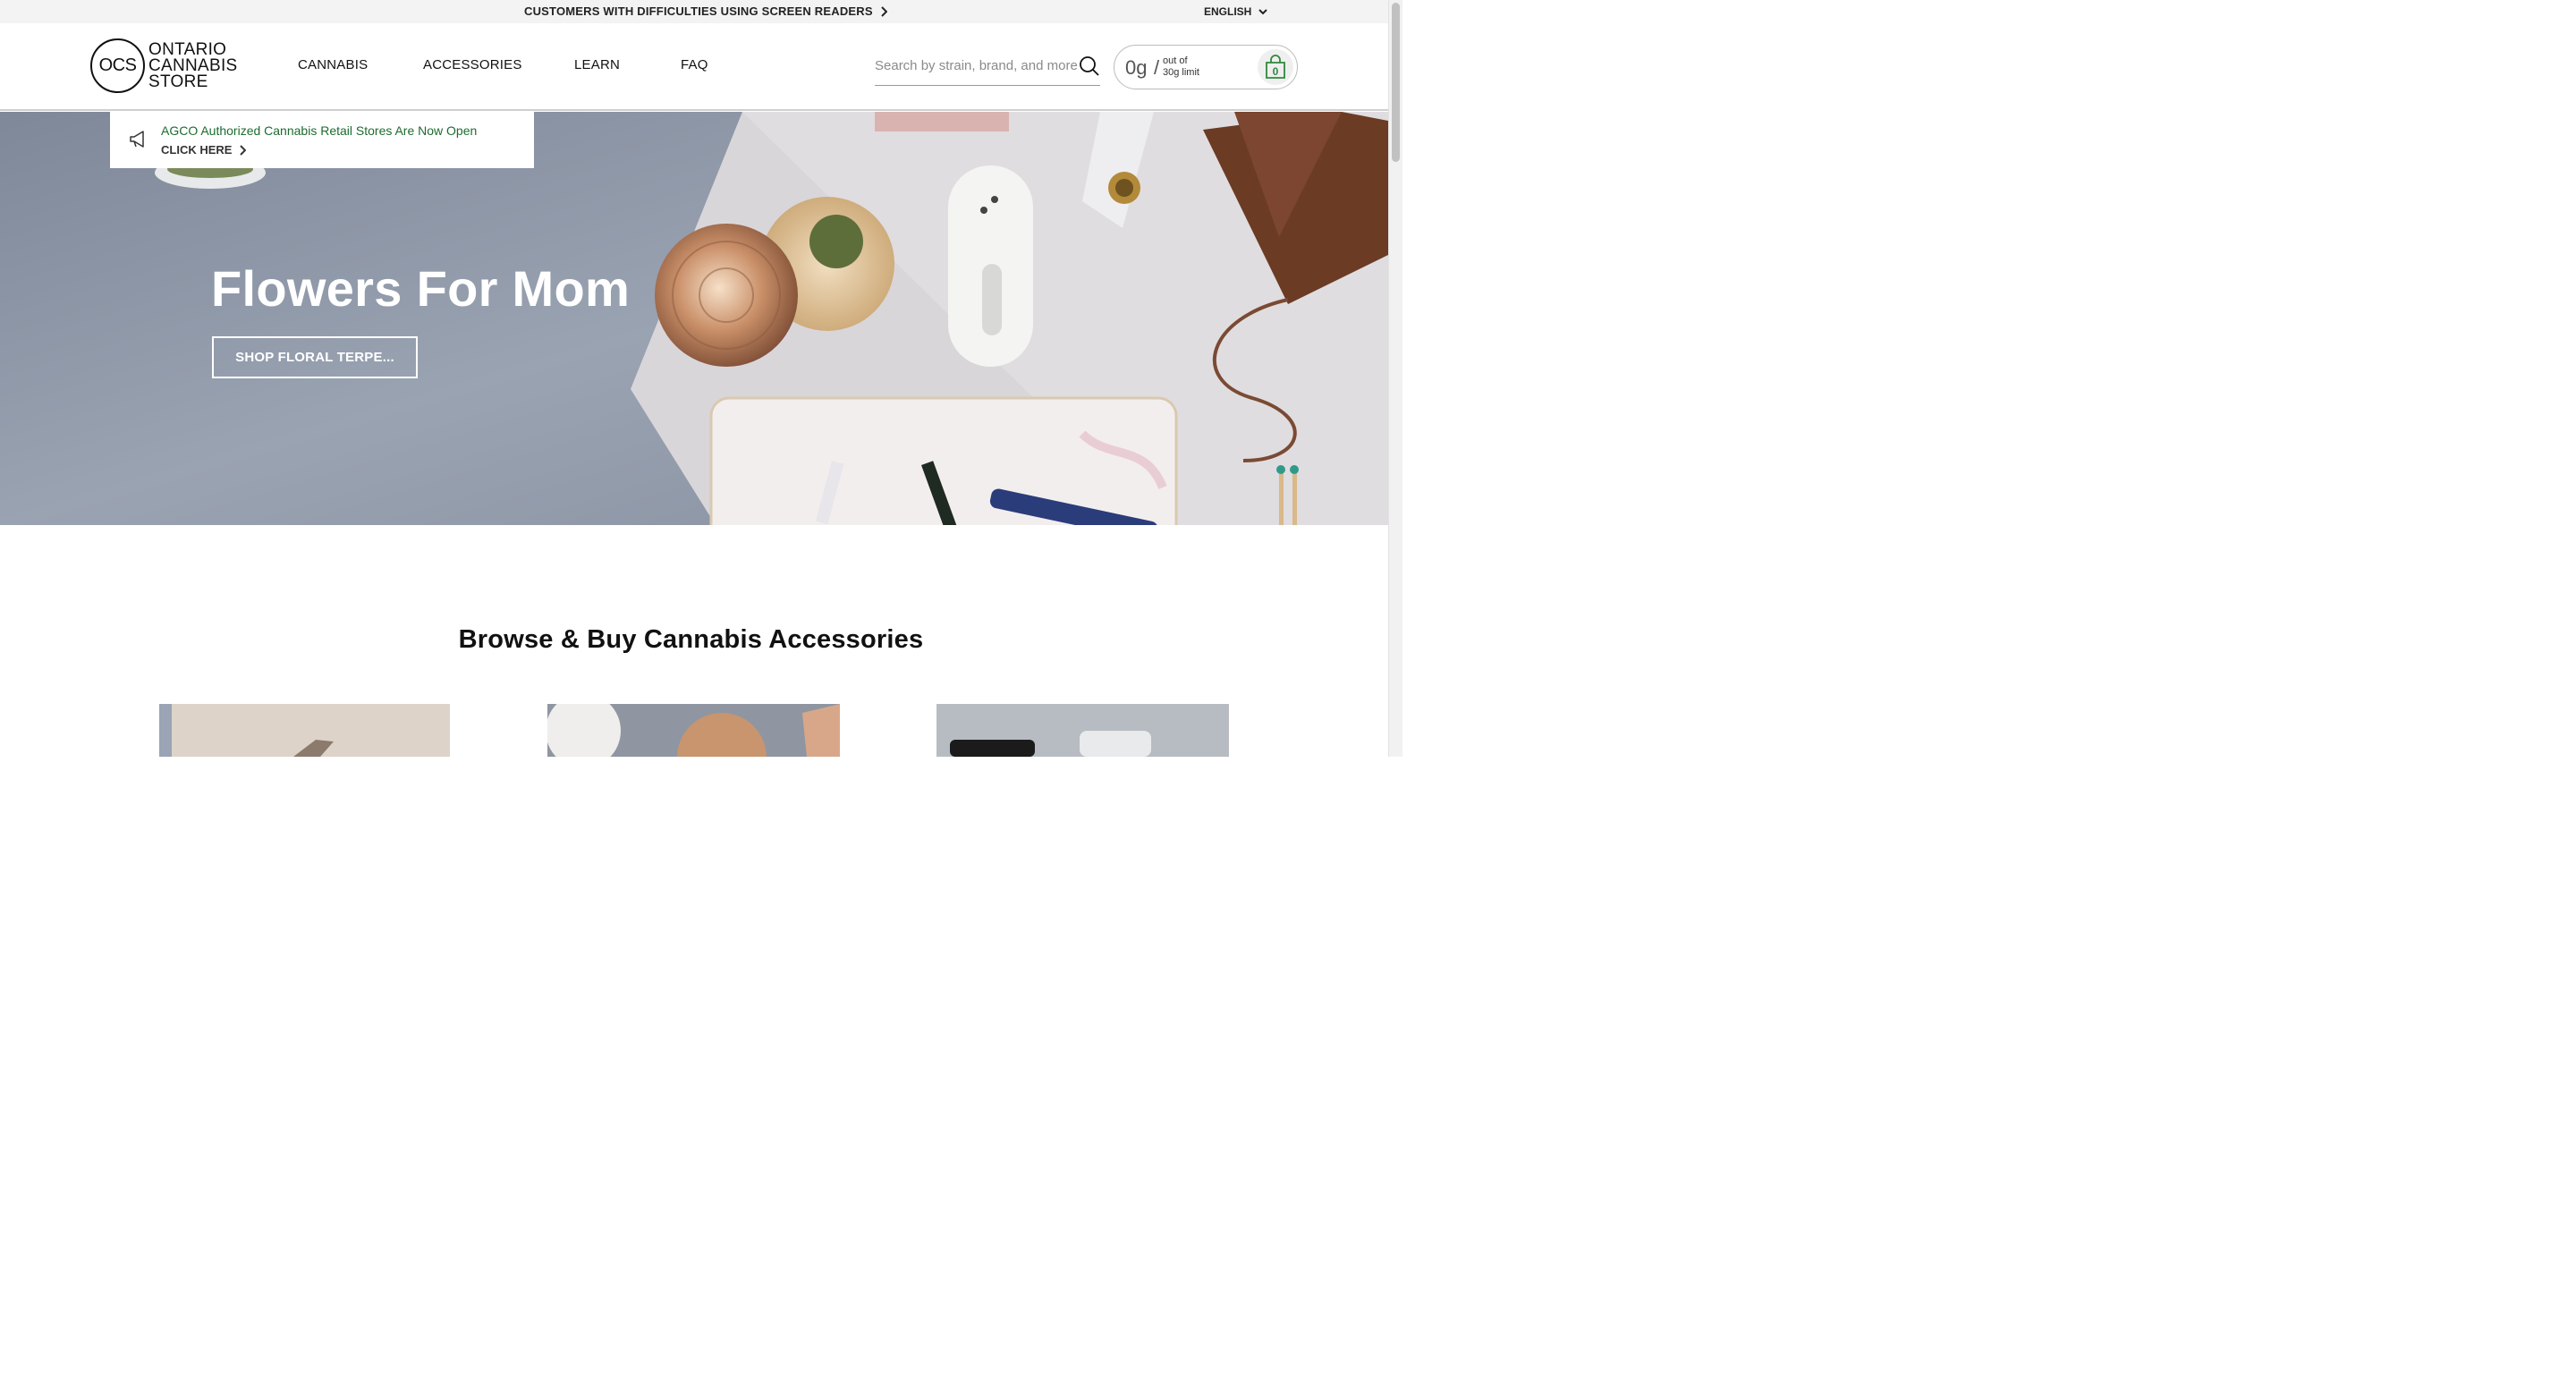  I want to click on page-scrollbar, so click(1395, 378).